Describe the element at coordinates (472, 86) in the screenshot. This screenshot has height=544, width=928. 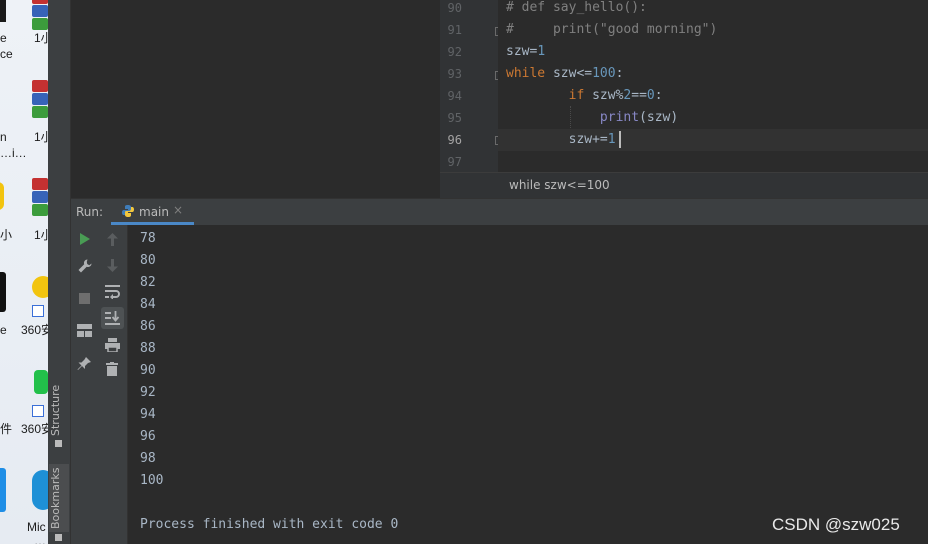
I see `editor-gutter: 90 91 92 93 94 95 96 97` at that location.